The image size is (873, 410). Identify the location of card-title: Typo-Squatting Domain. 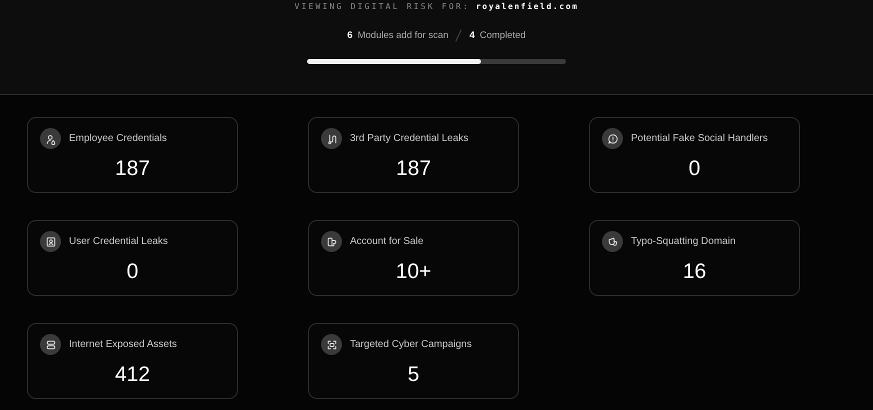
(683, 241).